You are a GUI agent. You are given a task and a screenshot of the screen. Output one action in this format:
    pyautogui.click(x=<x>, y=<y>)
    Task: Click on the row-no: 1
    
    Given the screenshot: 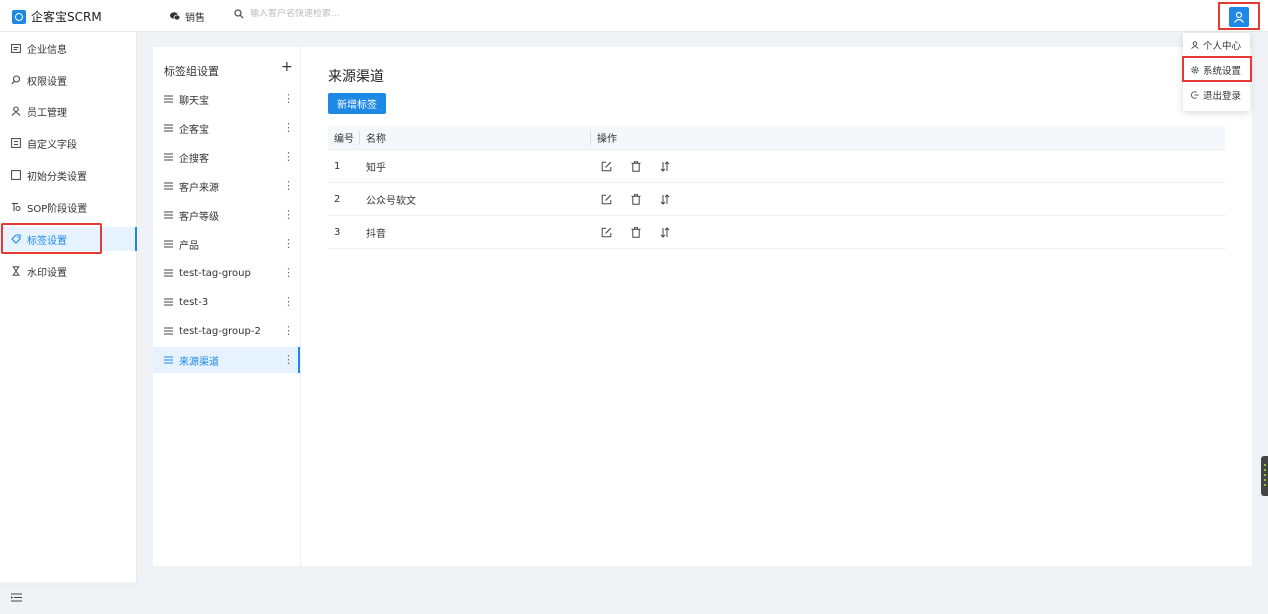 What is the action you would take?
    pyautogui.click(x=337, y=166)
    